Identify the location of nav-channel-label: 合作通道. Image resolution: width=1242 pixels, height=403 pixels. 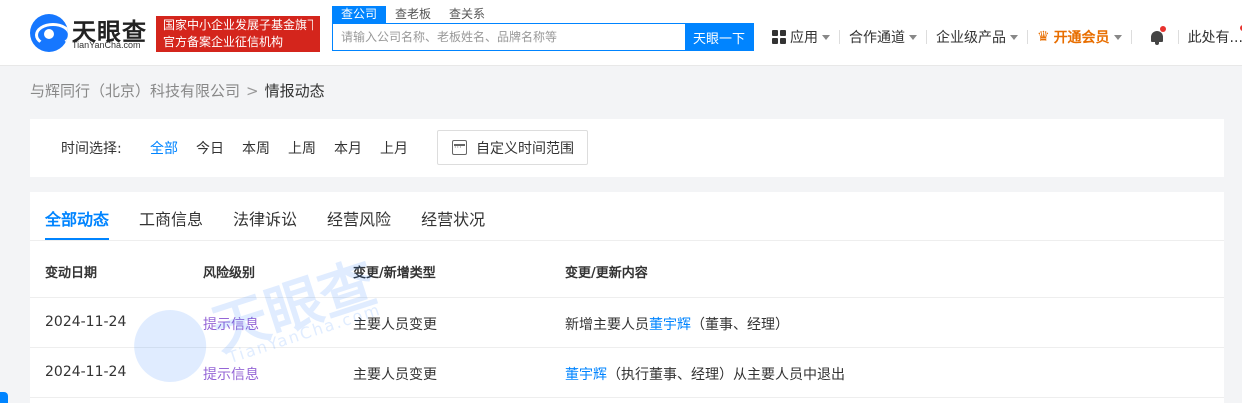
(877, 38).